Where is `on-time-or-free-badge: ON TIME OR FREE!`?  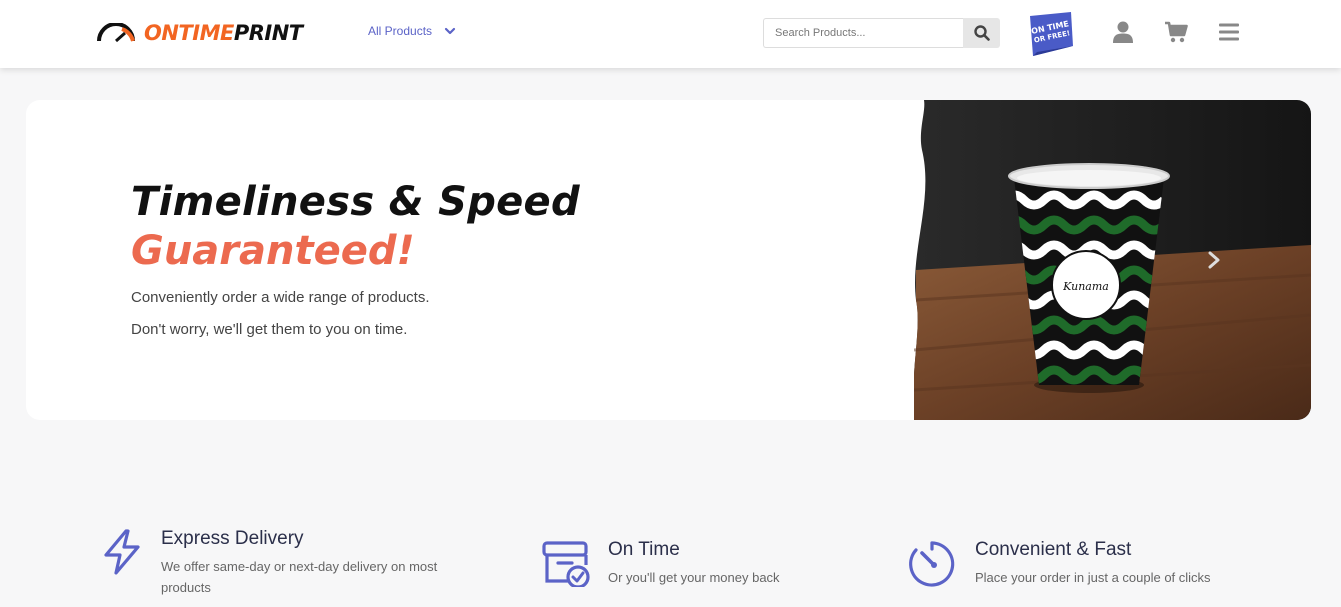 on-time-or-free-badge: ON TIME OR FREE! is located at coordinates (1051, 34).